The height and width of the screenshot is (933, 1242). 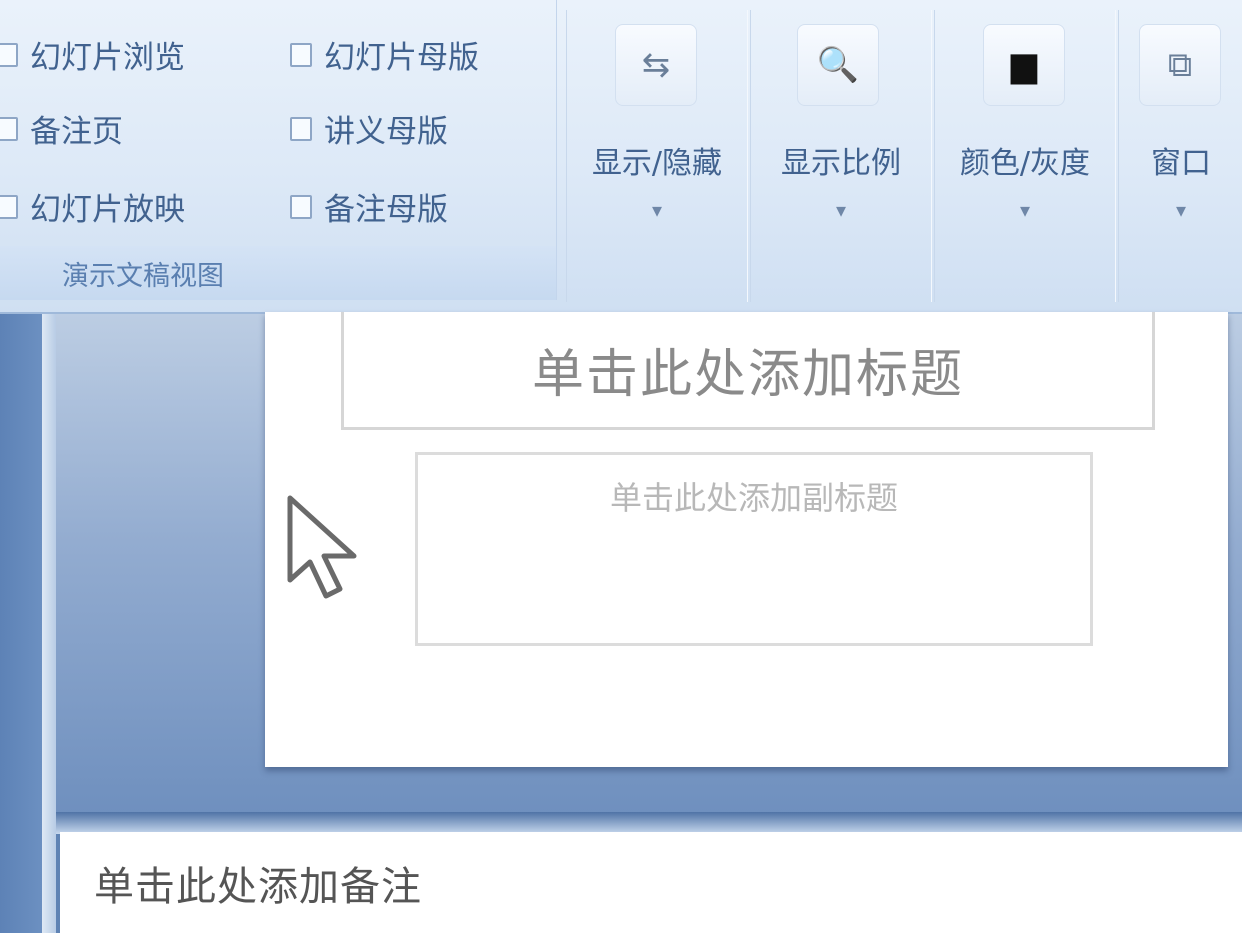 I want to click on zoom-button: 🔍 显示比例 ▾, so click(x=841, y=156).